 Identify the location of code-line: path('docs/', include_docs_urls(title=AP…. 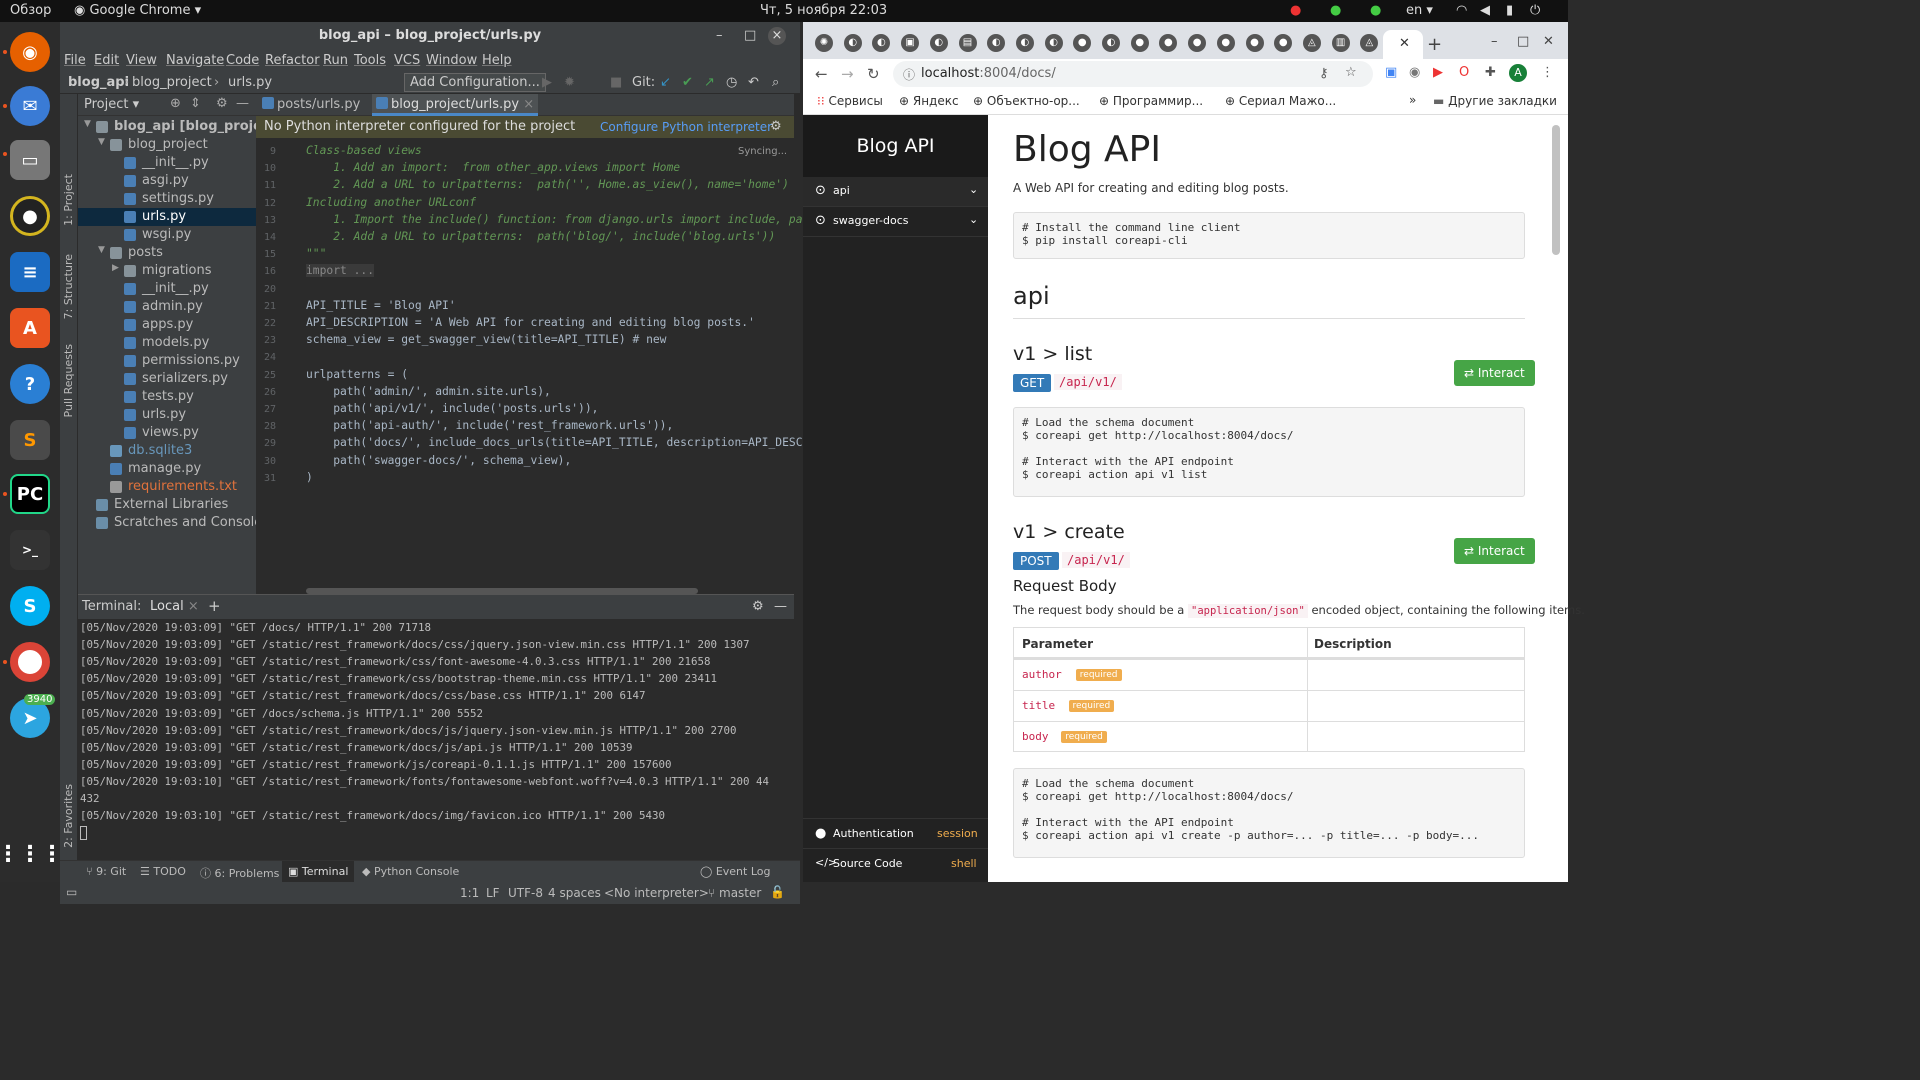
(557, 442).